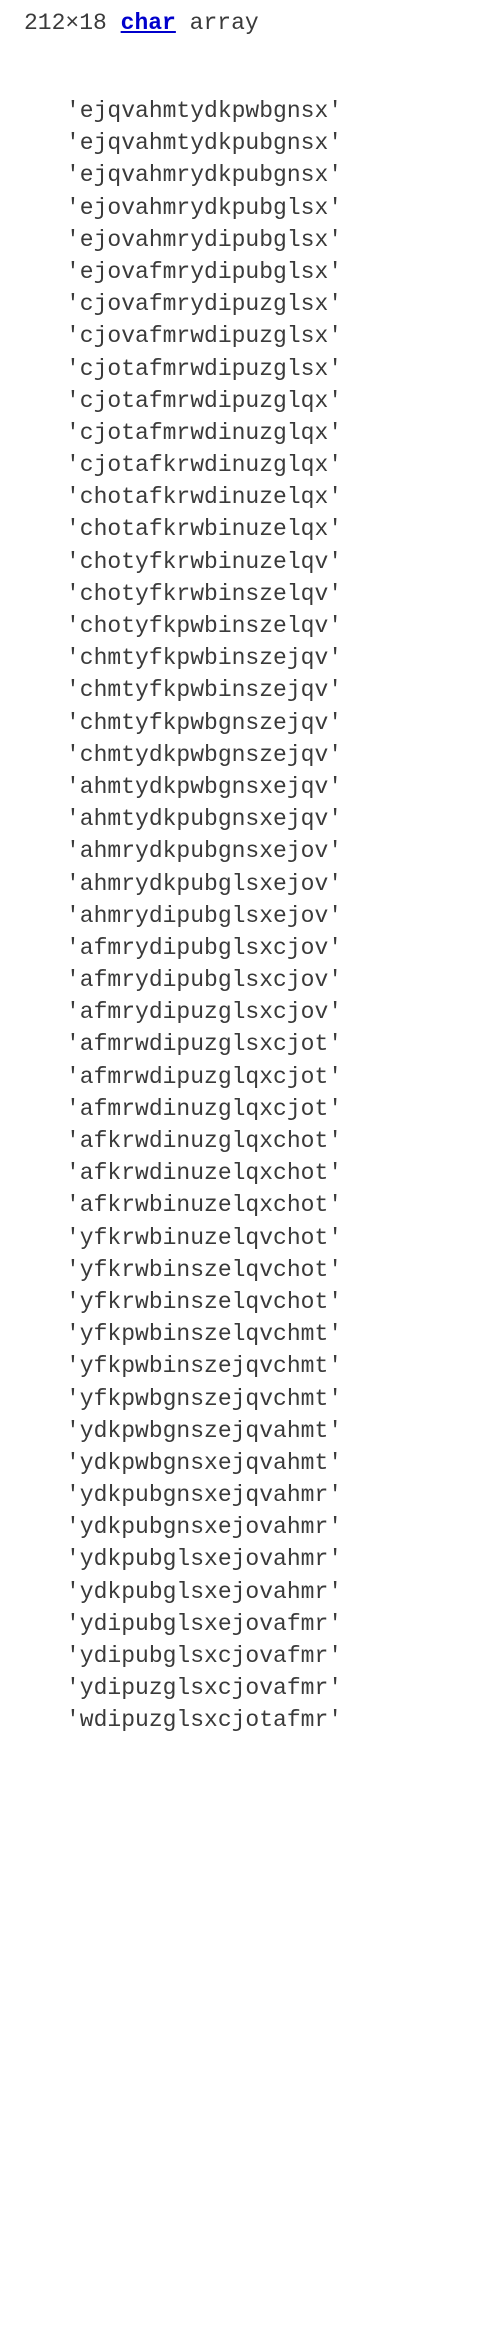  I want to click on array-row: 'ejovafmrydipubglsx', so click(204, 271).